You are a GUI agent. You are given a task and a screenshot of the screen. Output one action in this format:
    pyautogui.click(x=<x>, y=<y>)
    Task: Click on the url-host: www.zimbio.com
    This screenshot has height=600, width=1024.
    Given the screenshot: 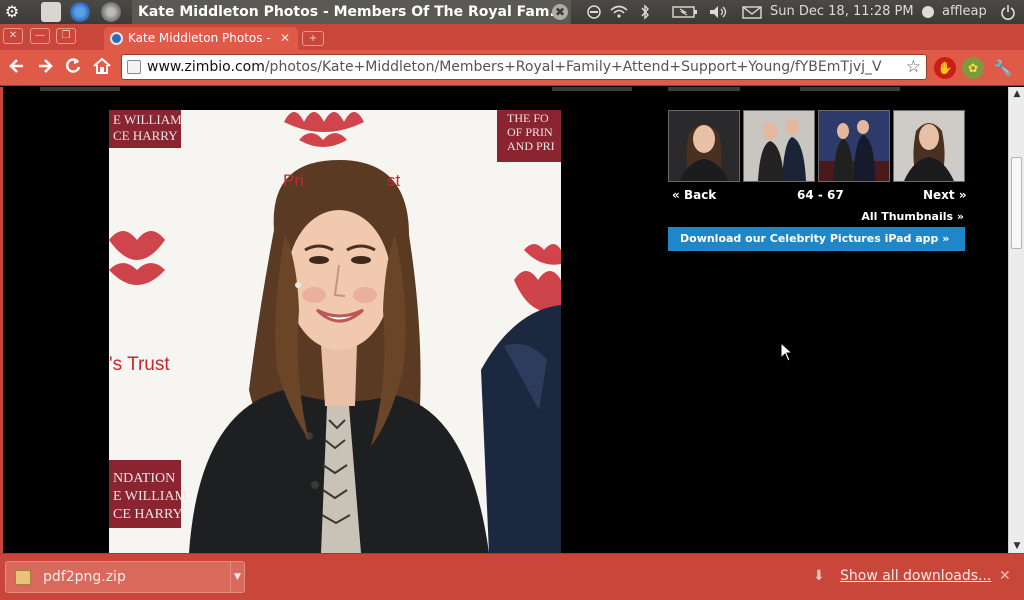 What is the action you would take?
    pyautogui.click(x=206, y=67)
    